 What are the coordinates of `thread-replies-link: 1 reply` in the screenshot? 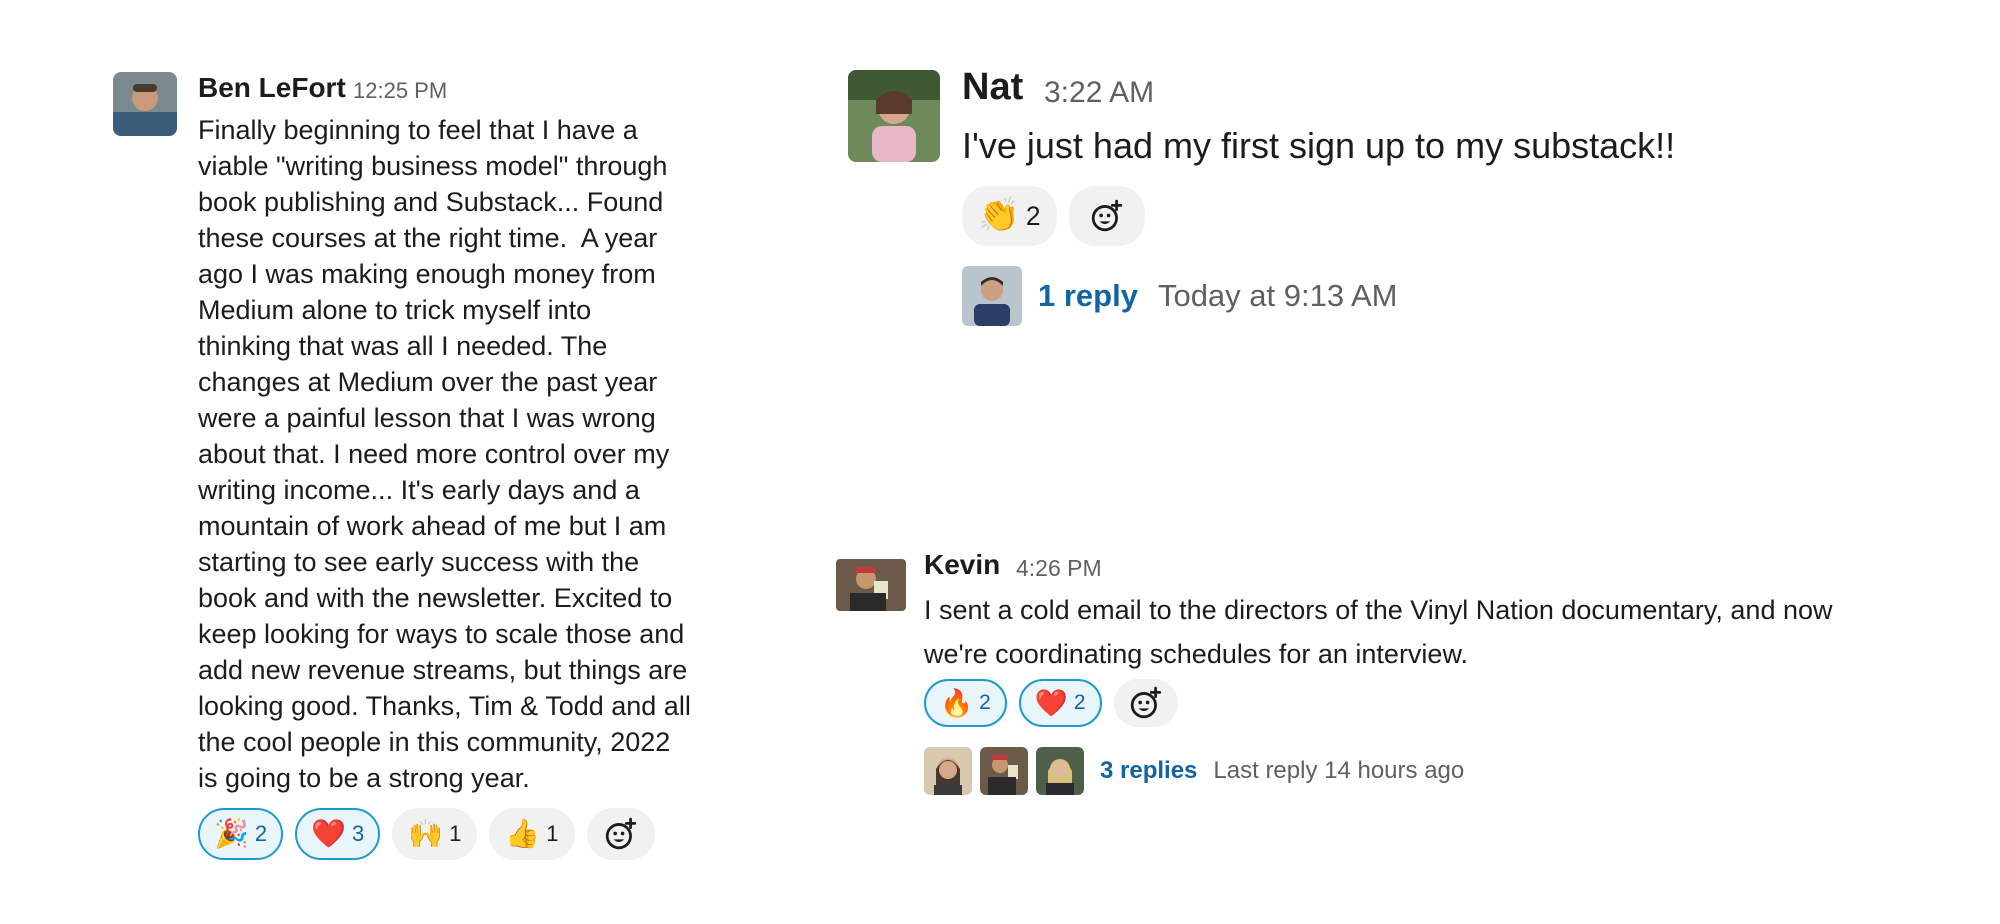 It's located at (1088, 296).